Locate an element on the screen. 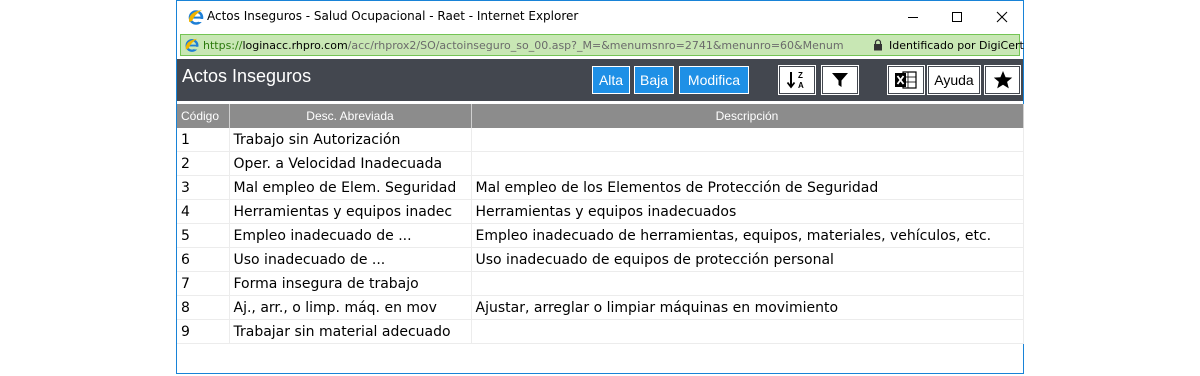 The image size is (1200, 376). cell-code: 3 is located at coordinates (203, 187).